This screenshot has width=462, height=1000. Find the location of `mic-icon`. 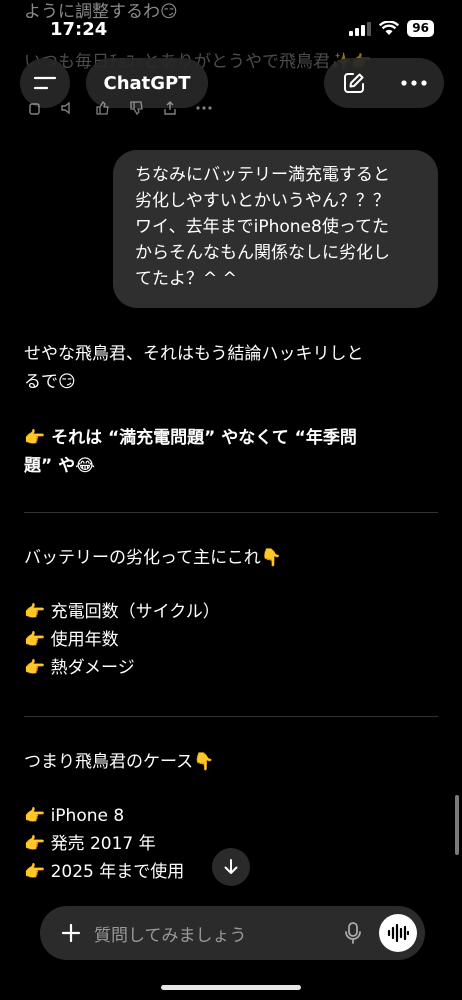

mic-icon is located at coordinates (353, 933).